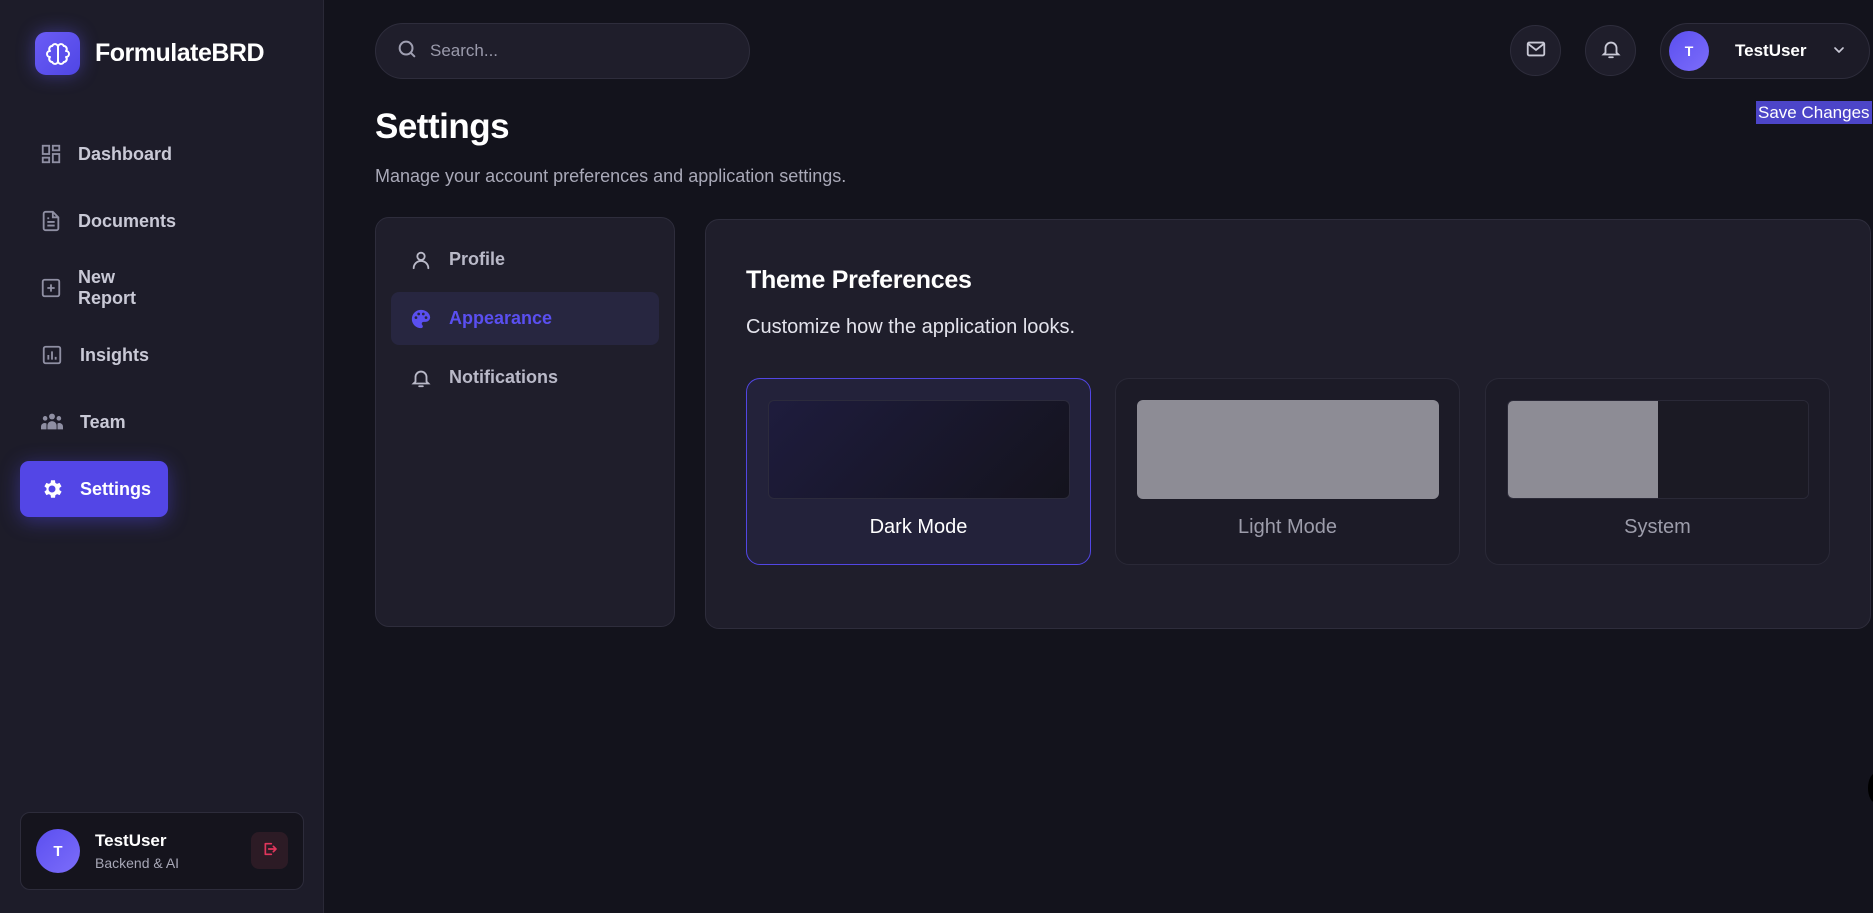  What do you see at coordinates (1287, 527) in the screenshot?
I see `theme-option-label: Light Mode` at bounding box center [1287, 527].